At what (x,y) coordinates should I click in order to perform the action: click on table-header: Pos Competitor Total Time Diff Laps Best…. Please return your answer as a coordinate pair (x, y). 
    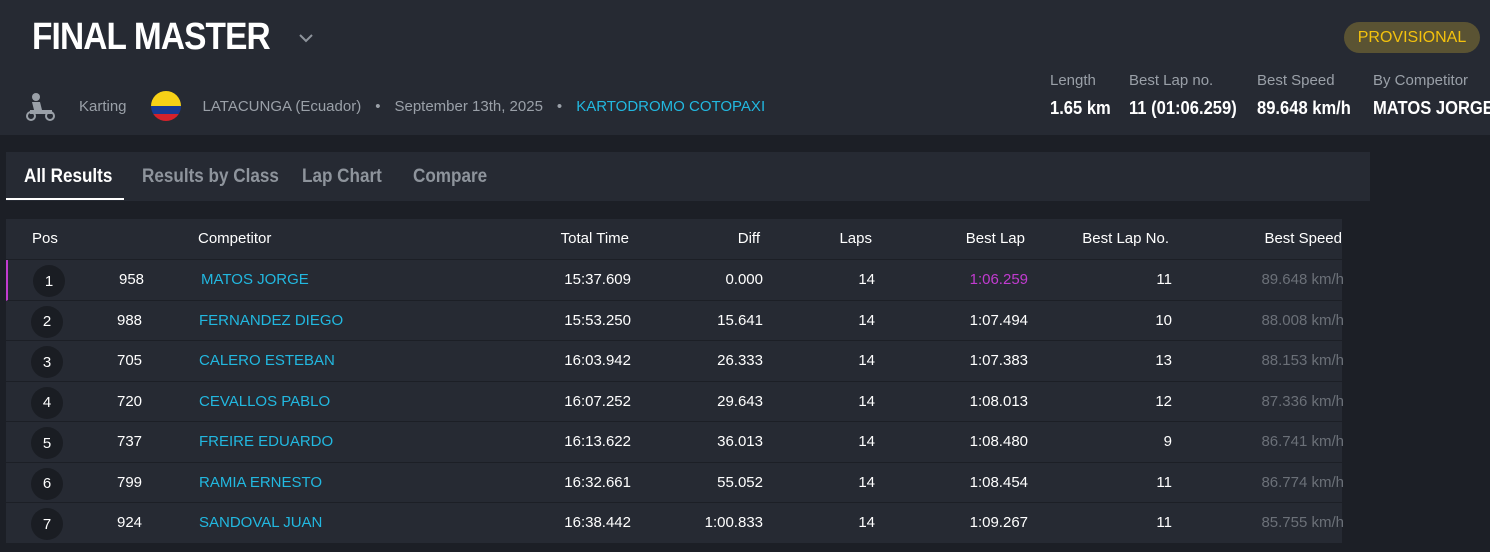
    Looking at the image, I should click on (674, 239).